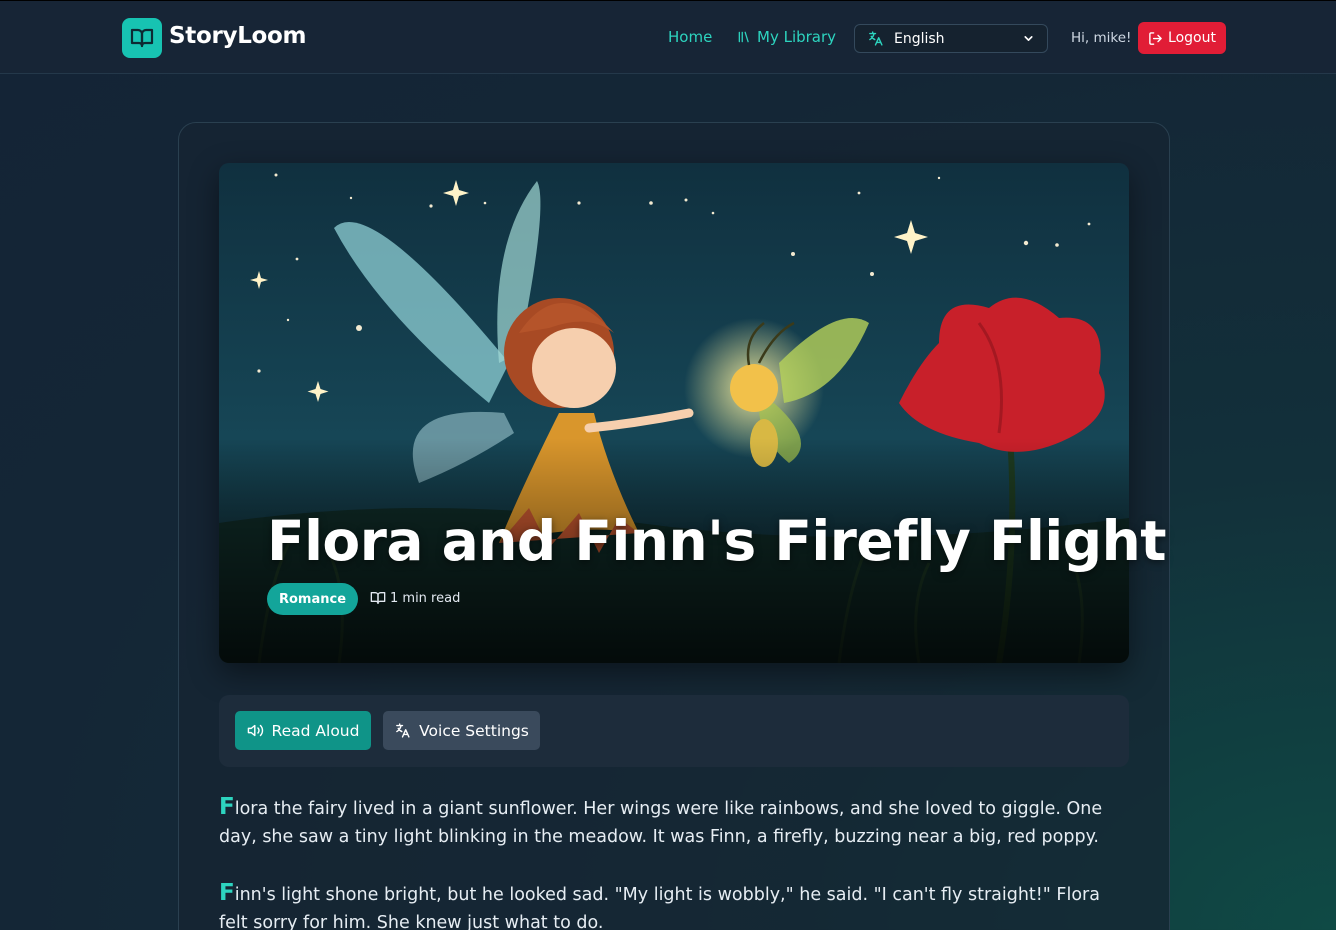 This screenshot has height=930, width=1336. Describe the element at coordinates (743, 37) in the screenshot. I see `library-icon` at that location.